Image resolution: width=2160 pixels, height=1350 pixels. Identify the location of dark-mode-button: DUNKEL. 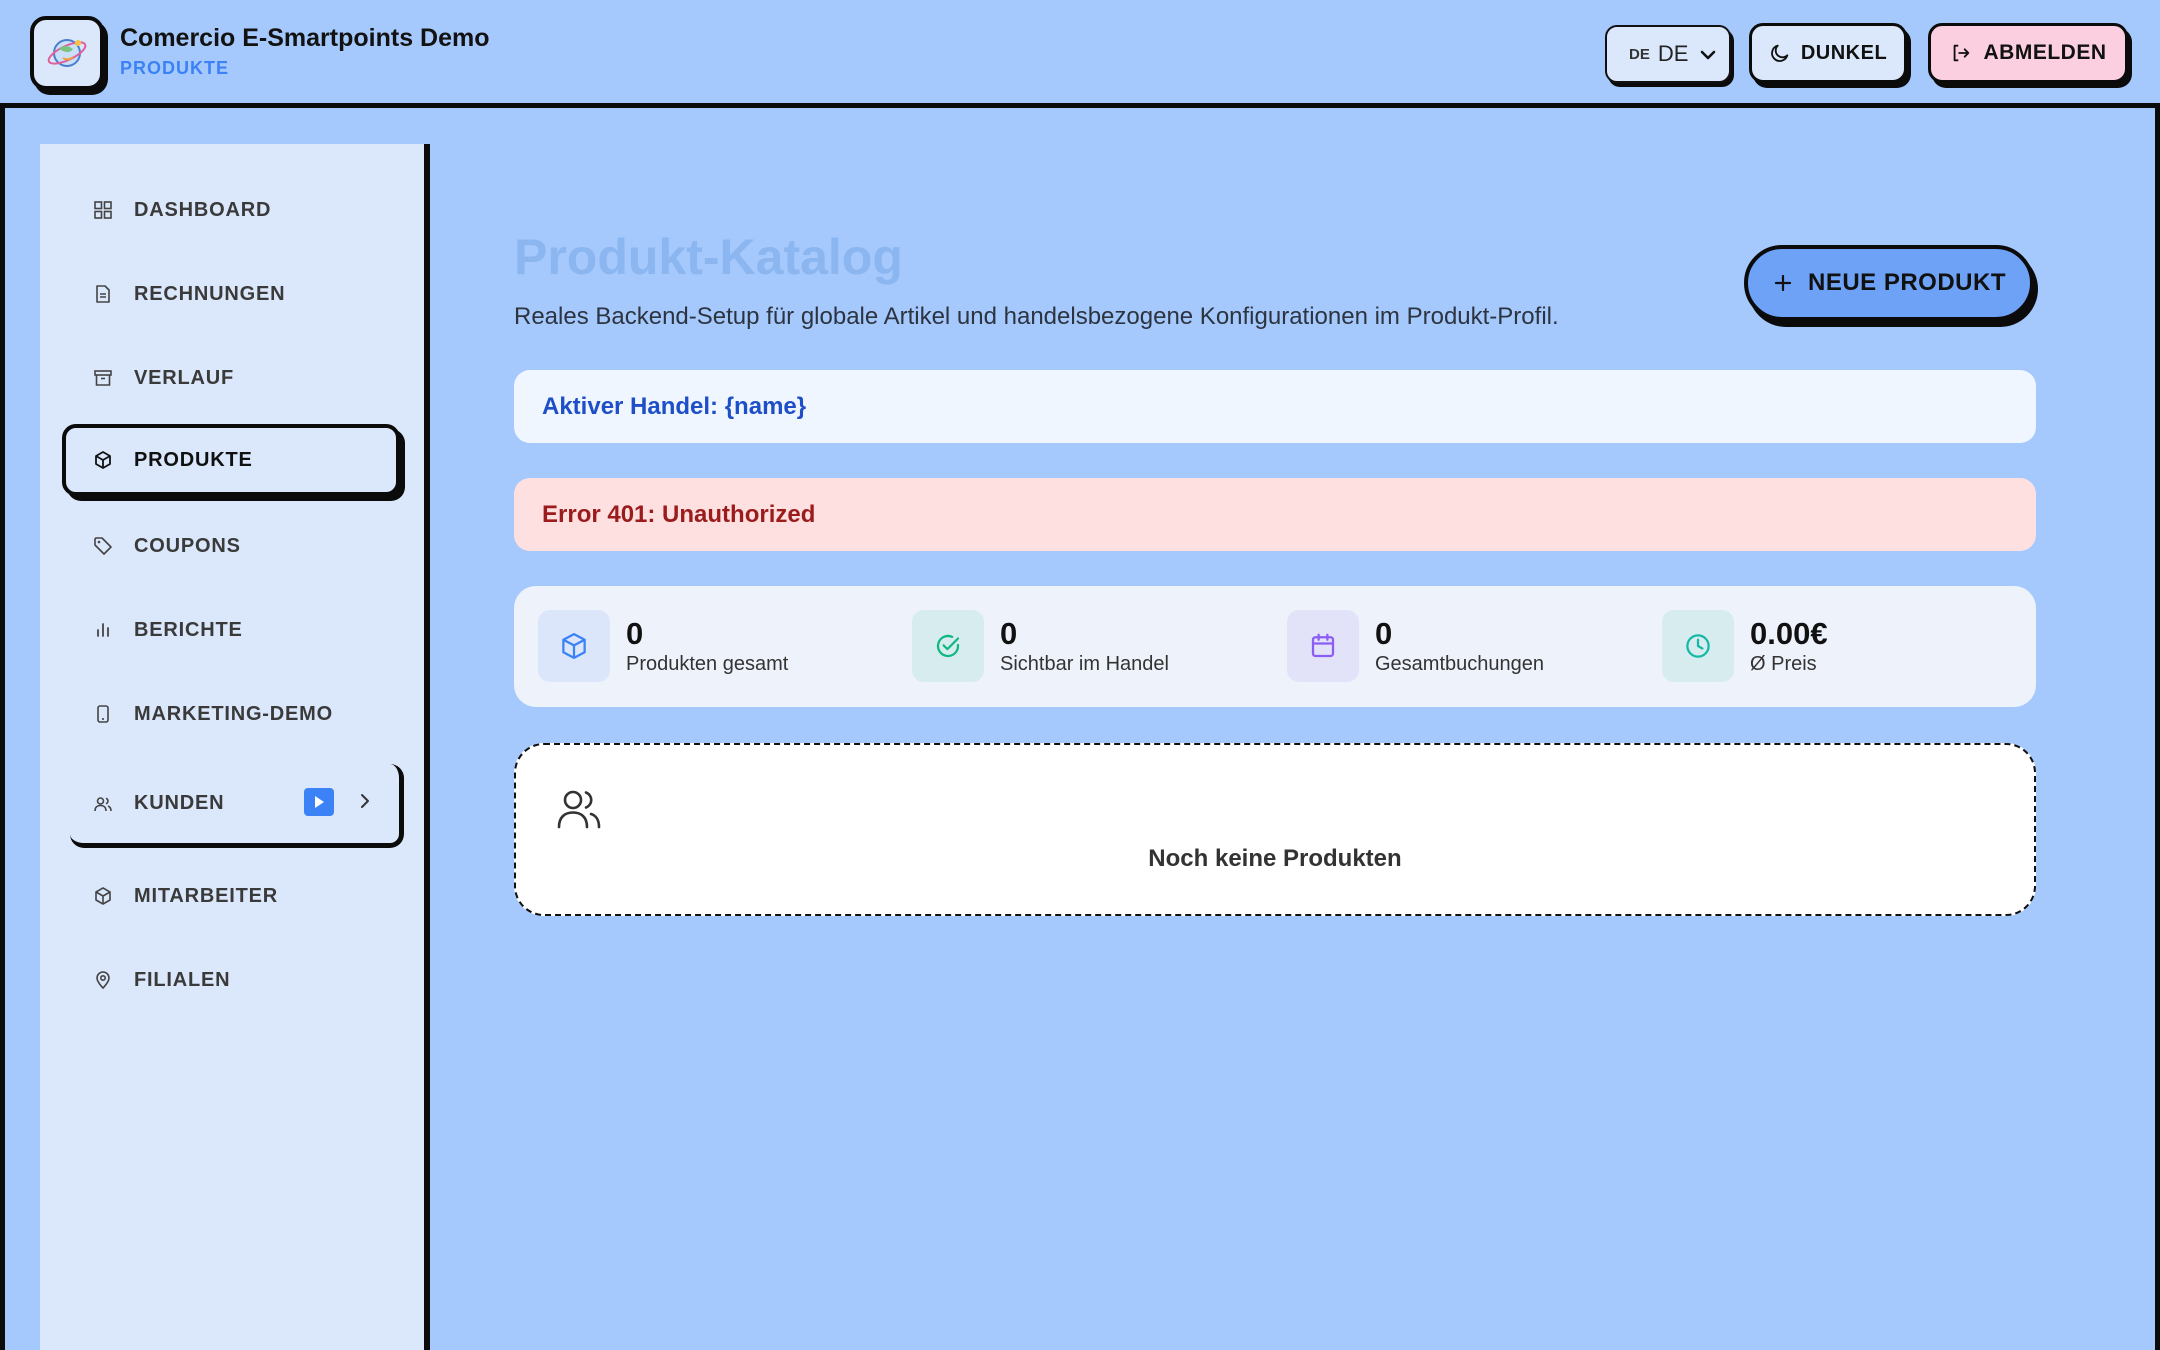
(1828, 53).